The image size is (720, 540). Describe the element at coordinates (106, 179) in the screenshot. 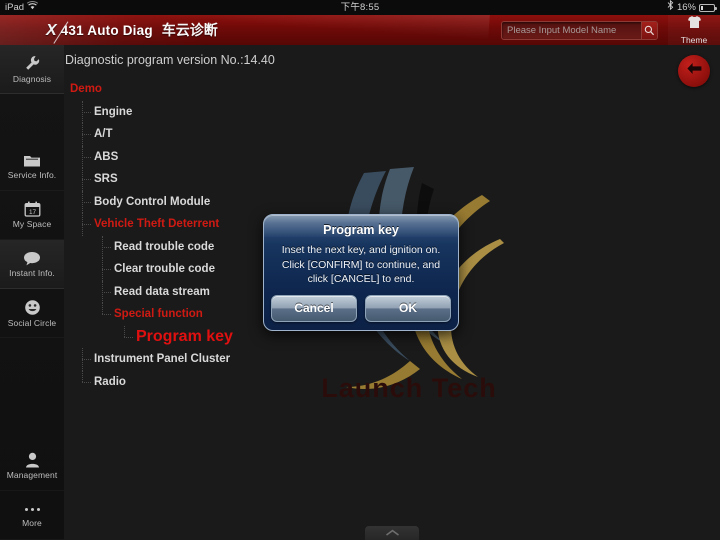

I see `tree-item-label: SRS` at that location.